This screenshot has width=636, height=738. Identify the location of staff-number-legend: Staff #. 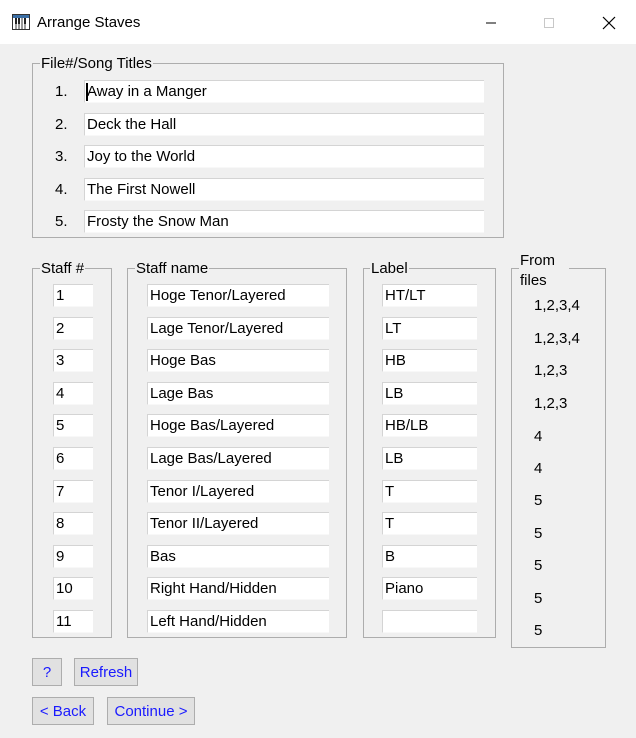
(63, 268).